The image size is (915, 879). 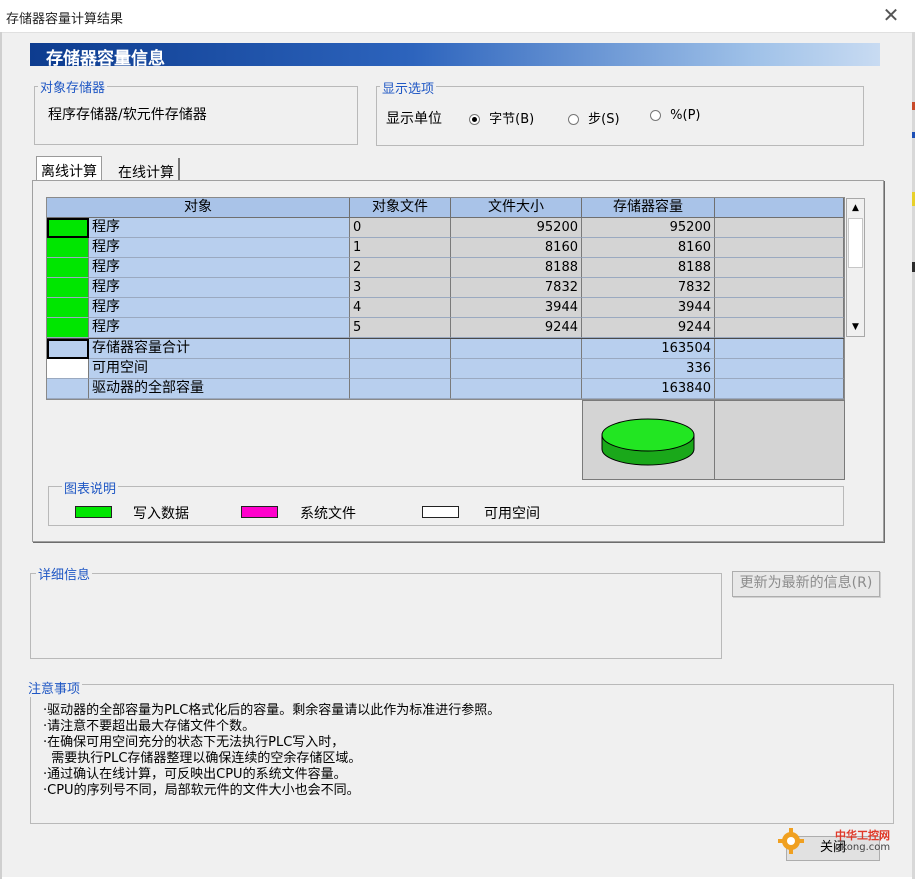 What do you see at coordinates (648, 288) in the screenshot?
I see `row-capacity: 7832` at bounding box center [648, 288].